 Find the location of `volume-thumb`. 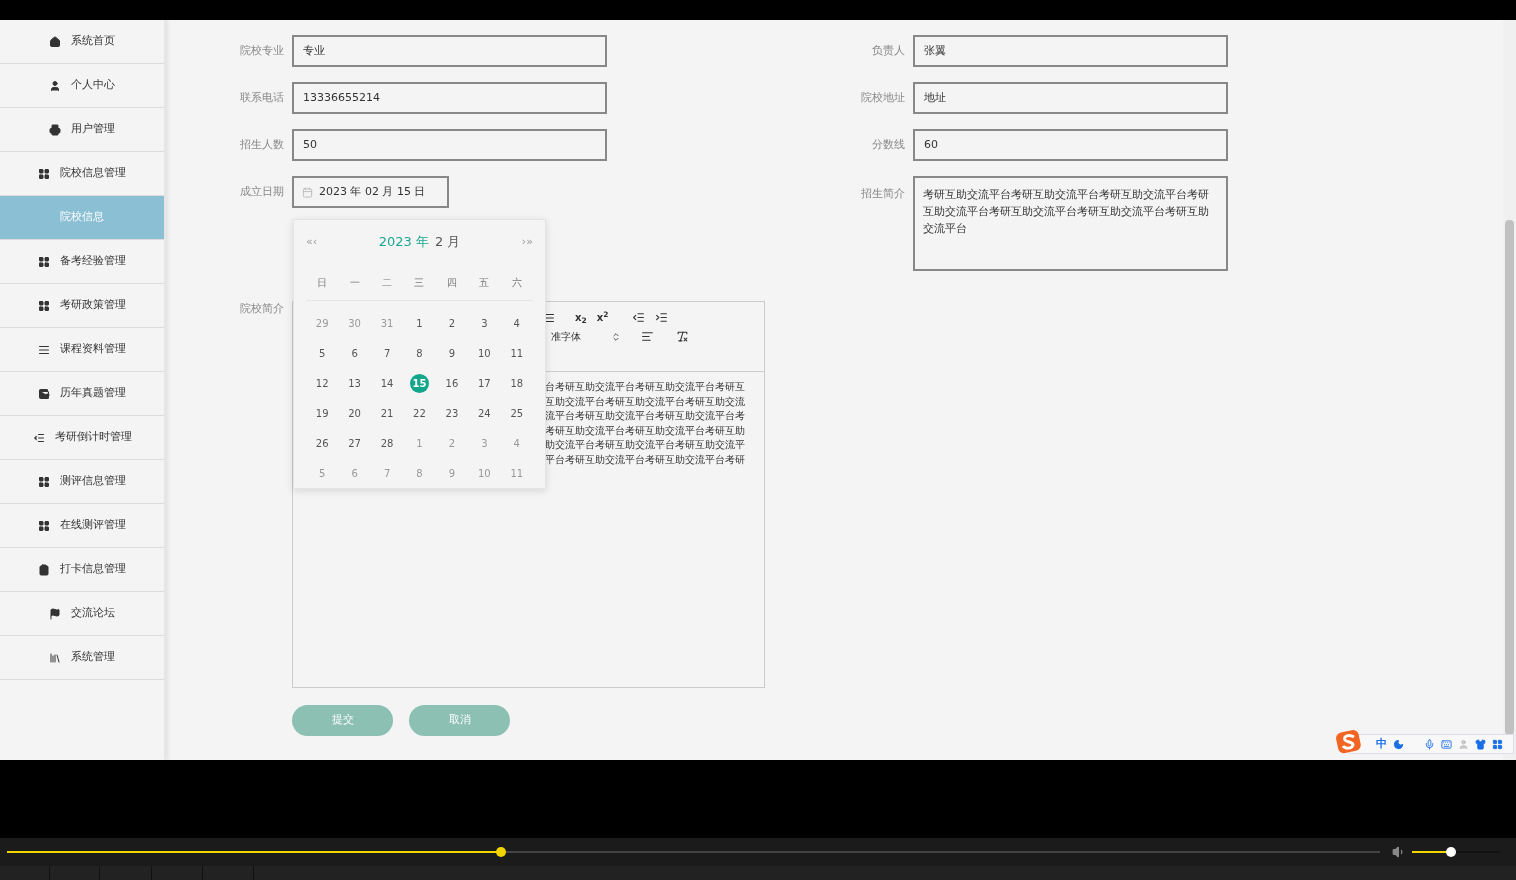

volume-thumb is located at coordinates (1450, 852).